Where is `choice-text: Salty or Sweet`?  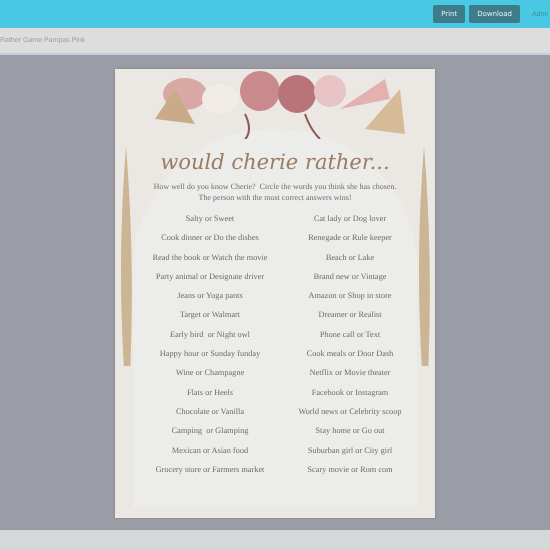
choice-text: Salty or Sweet is located at coordinates (210, 219).